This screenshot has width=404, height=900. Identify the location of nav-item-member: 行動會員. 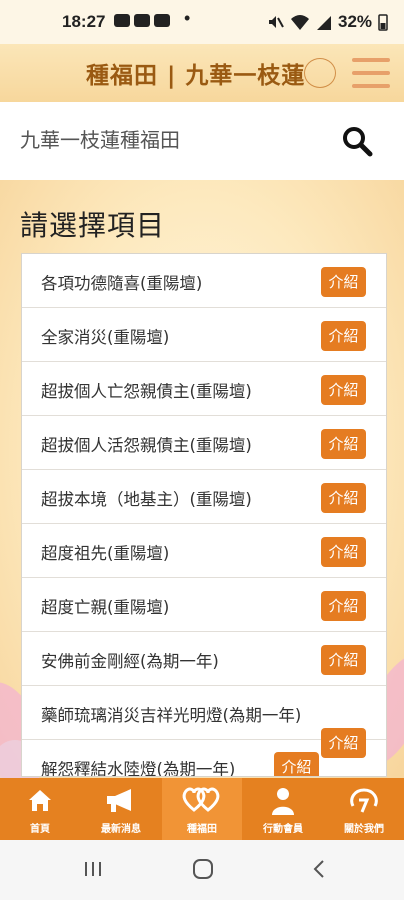
(283, 809).